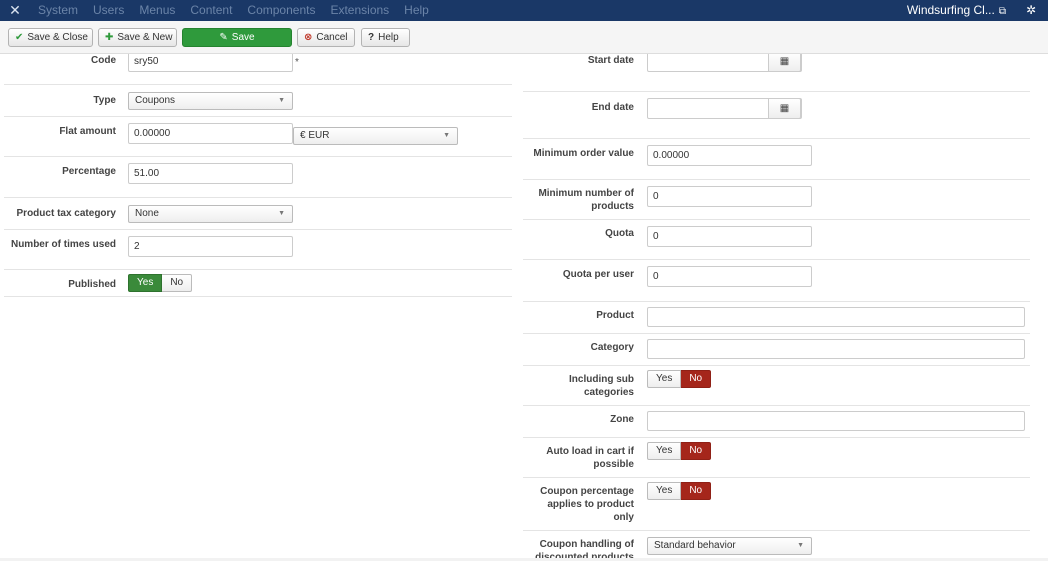 The image size is (1048, 561). Describe the element at coordinates (729, 196) in the screenshot. I see `min-products-input: 0` at that location.